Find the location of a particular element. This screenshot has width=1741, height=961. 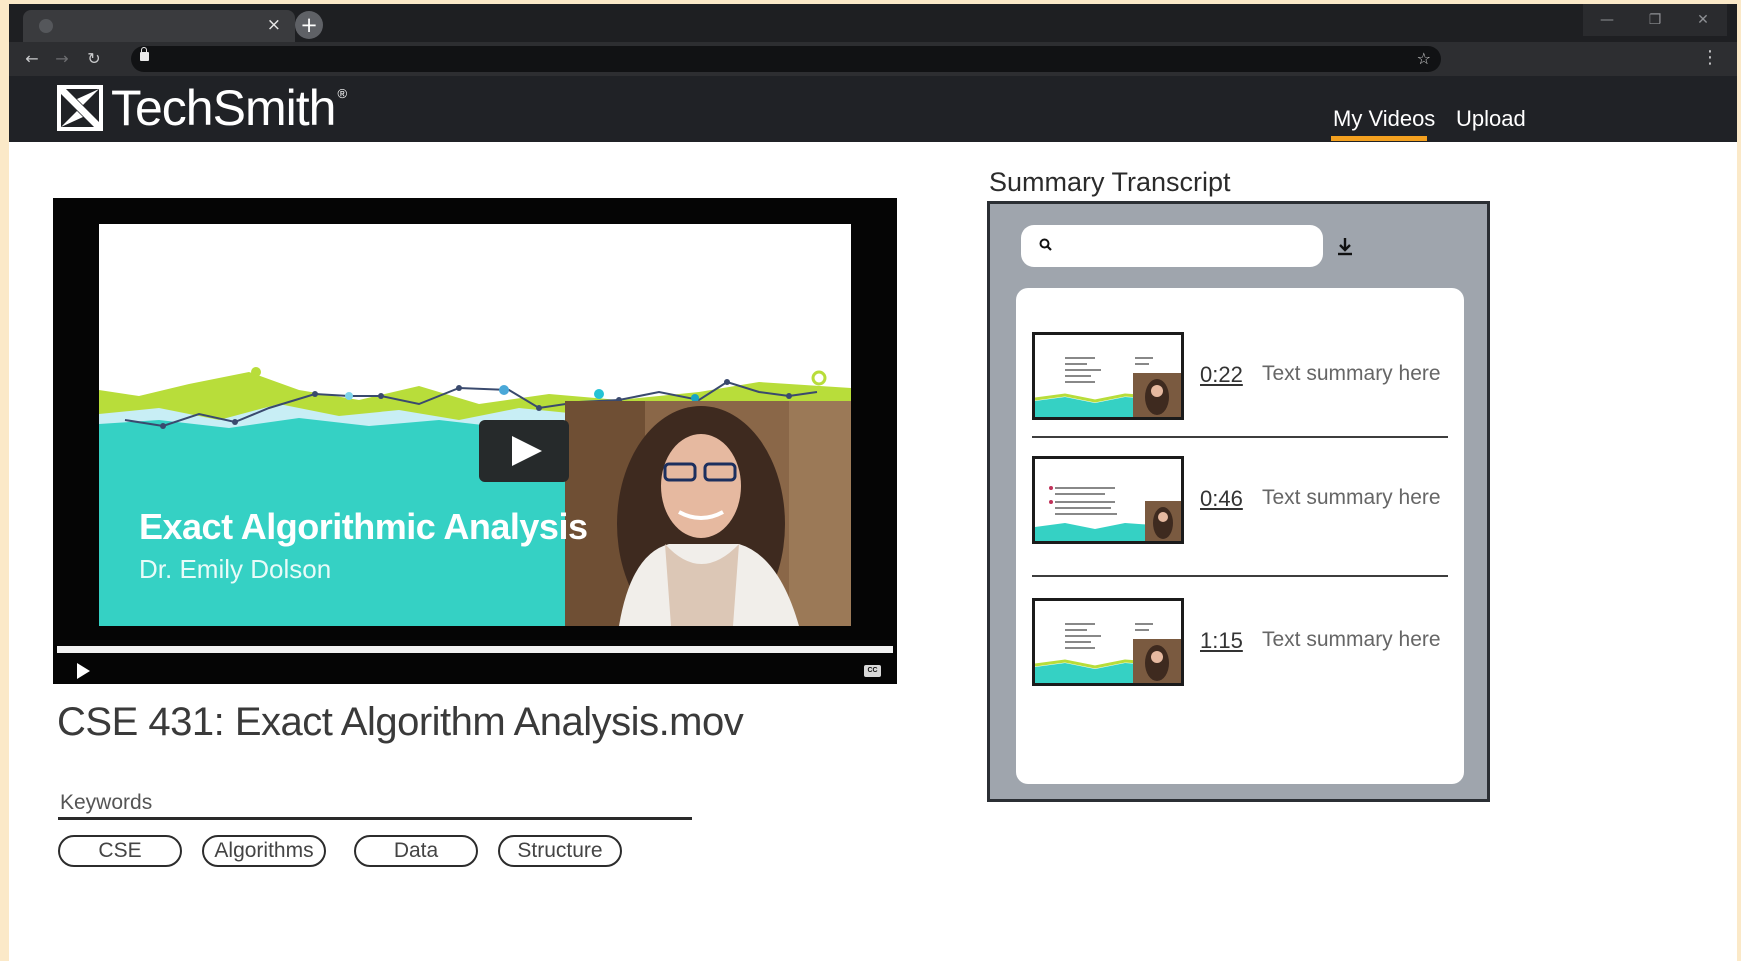

browser-tab: × is located at coordinates (159, 26).